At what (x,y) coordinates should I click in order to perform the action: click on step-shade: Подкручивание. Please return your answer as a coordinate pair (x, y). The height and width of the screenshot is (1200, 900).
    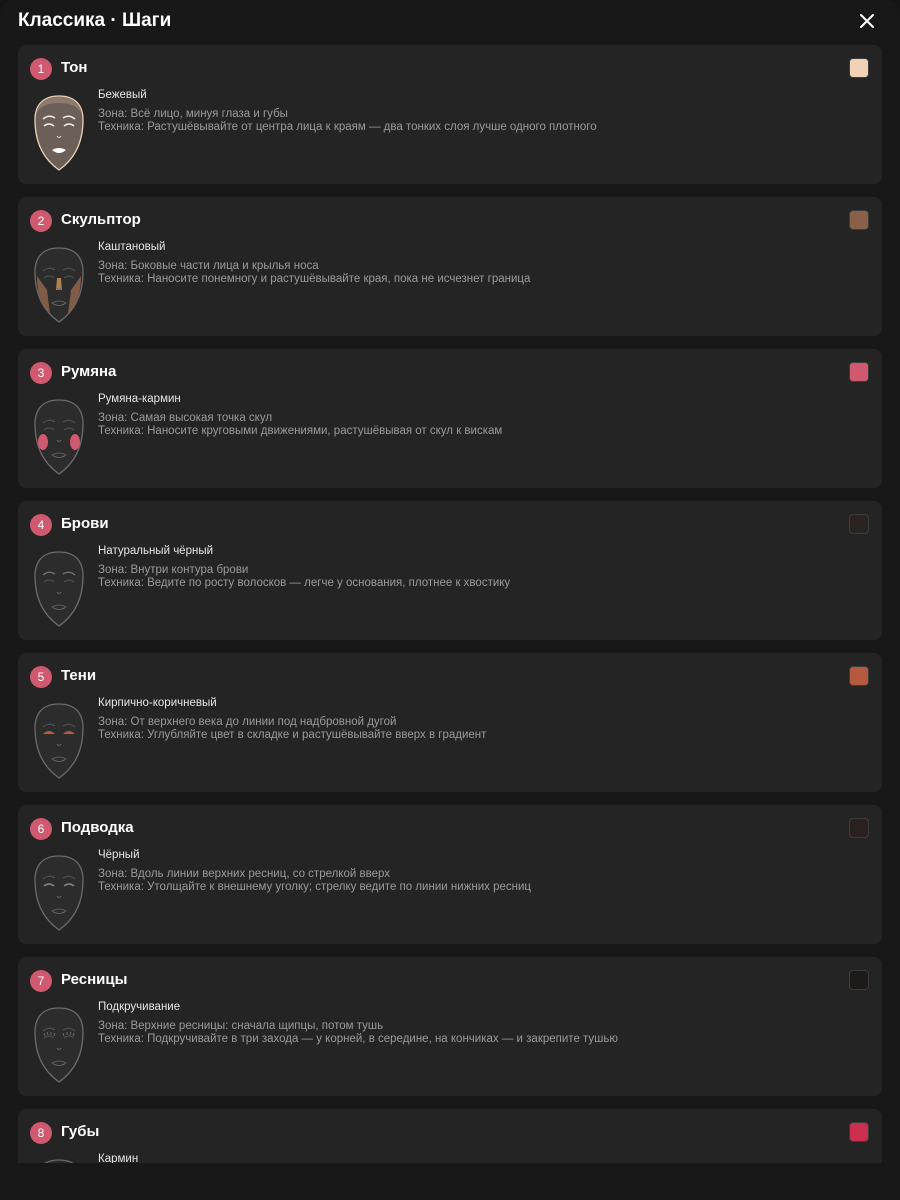
    Looking at the image, I should click on (139, 1007).